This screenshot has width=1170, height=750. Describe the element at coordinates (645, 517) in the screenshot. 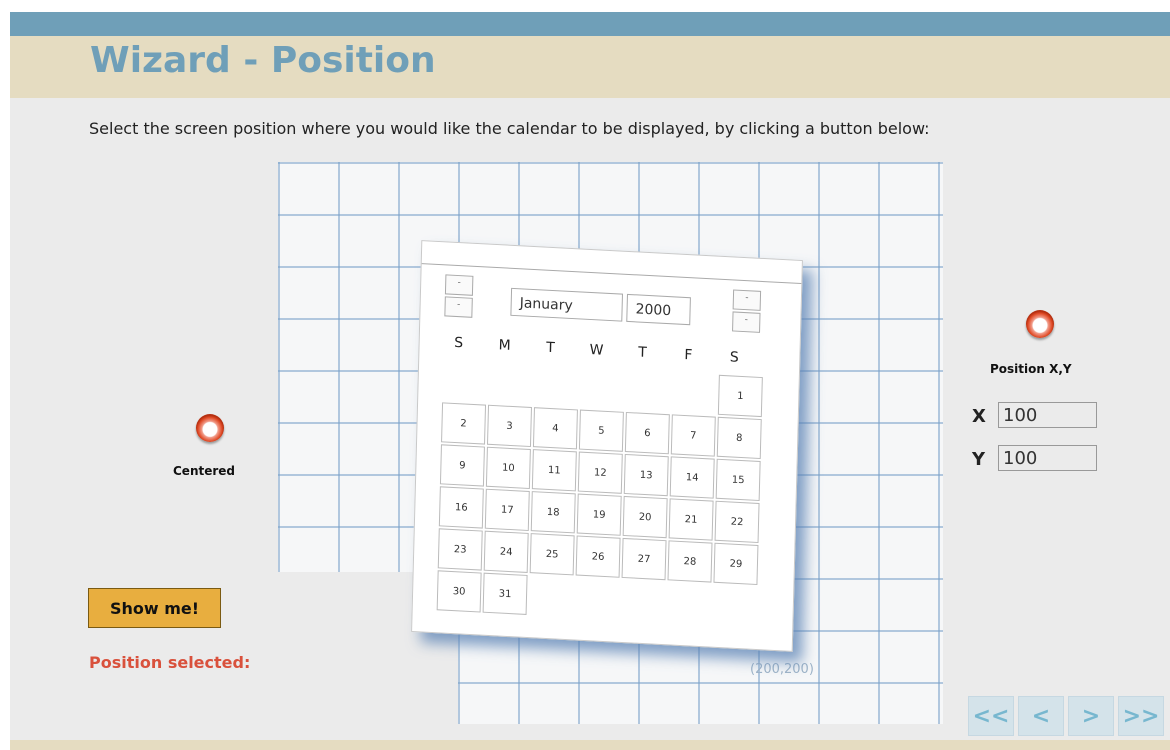

I see `calendar-day-cell: 20` at that location.